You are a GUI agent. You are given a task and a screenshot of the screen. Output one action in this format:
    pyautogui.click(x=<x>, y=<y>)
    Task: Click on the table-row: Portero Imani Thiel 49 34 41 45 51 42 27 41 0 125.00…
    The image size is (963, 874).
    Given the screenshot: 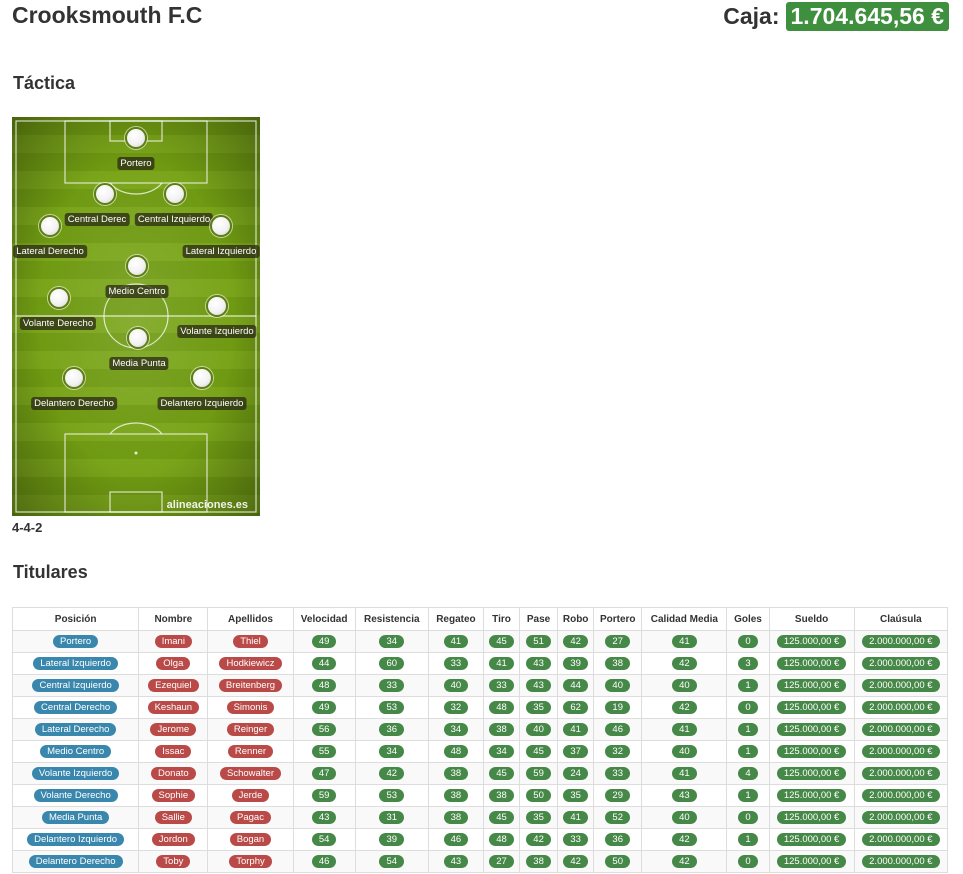 What is the action you would take?
    pyautogui.click(x=480, y=641)
    